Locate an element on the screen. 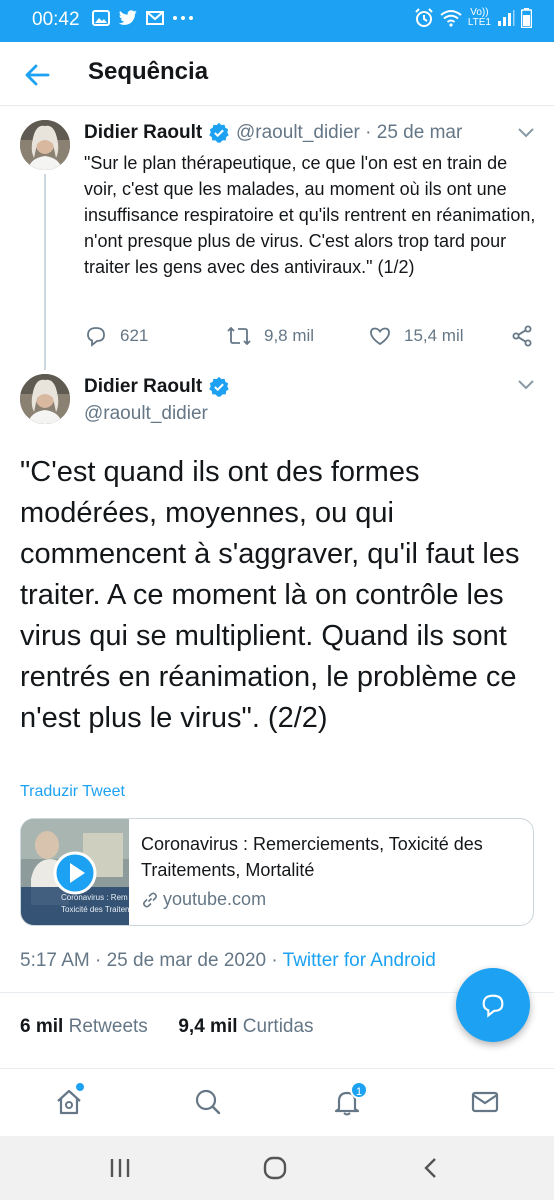 The height and width of the screenshot is (1200, 554). wifi-icon is located at coordinates (451, 18).